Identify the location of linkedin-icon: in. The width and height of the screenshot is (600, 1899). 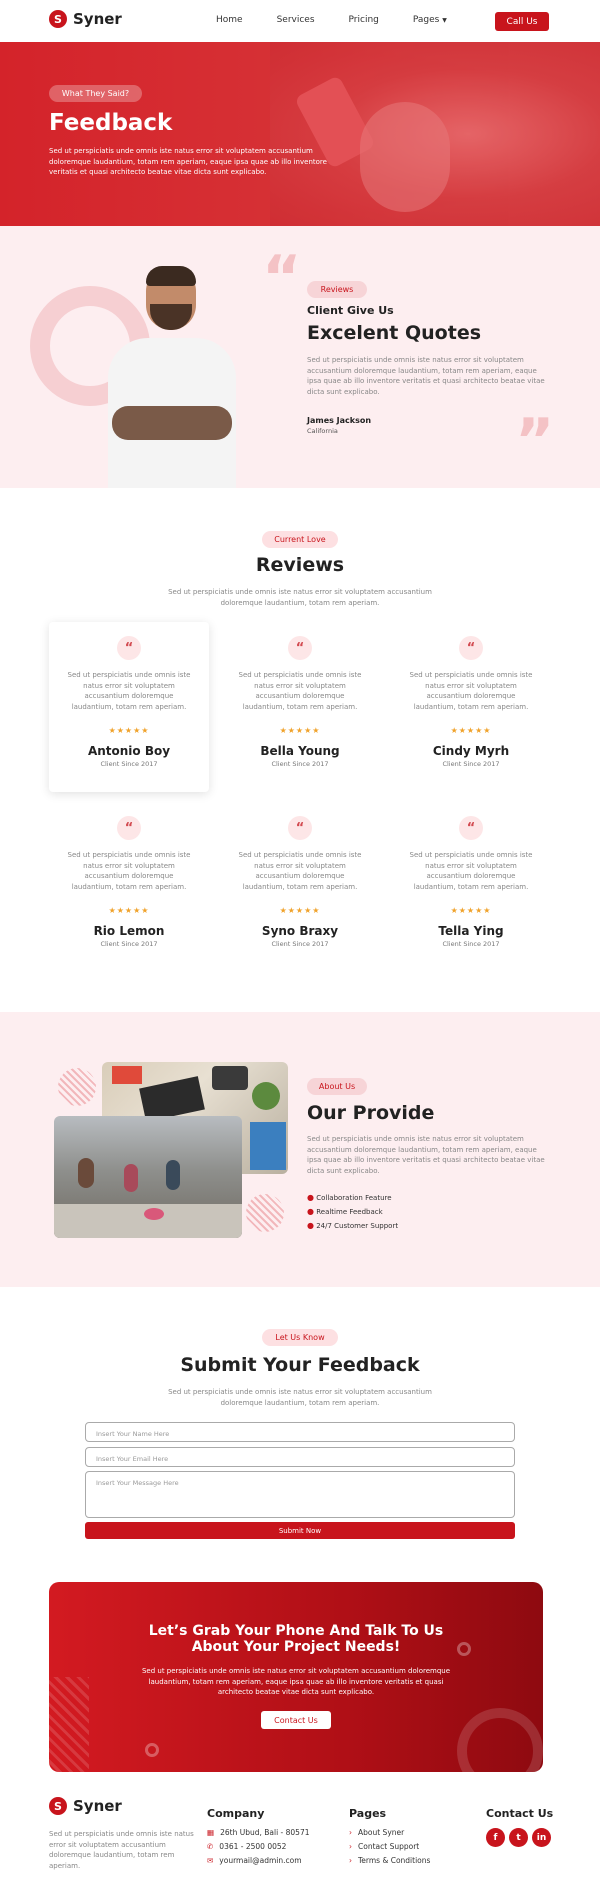
(541, 1837).